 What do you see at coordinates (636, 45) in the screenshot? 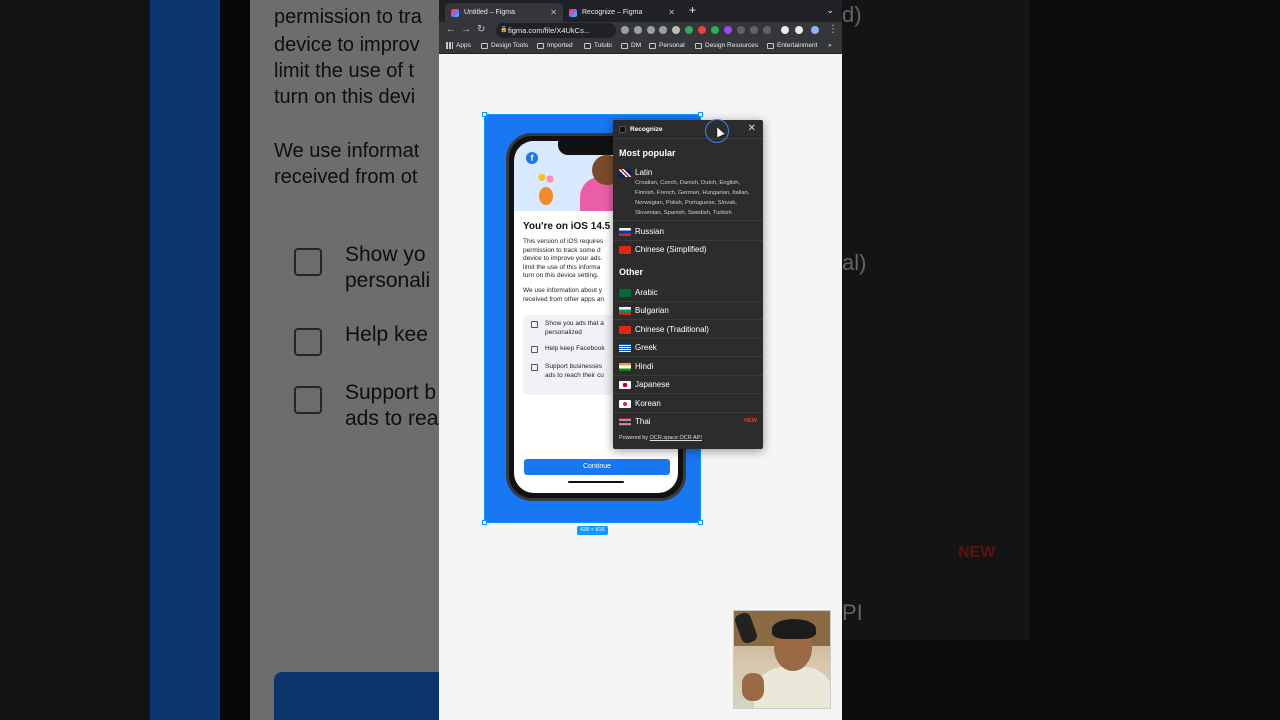
I see `bookmark-label: DM` at bounding box center [636, 45].